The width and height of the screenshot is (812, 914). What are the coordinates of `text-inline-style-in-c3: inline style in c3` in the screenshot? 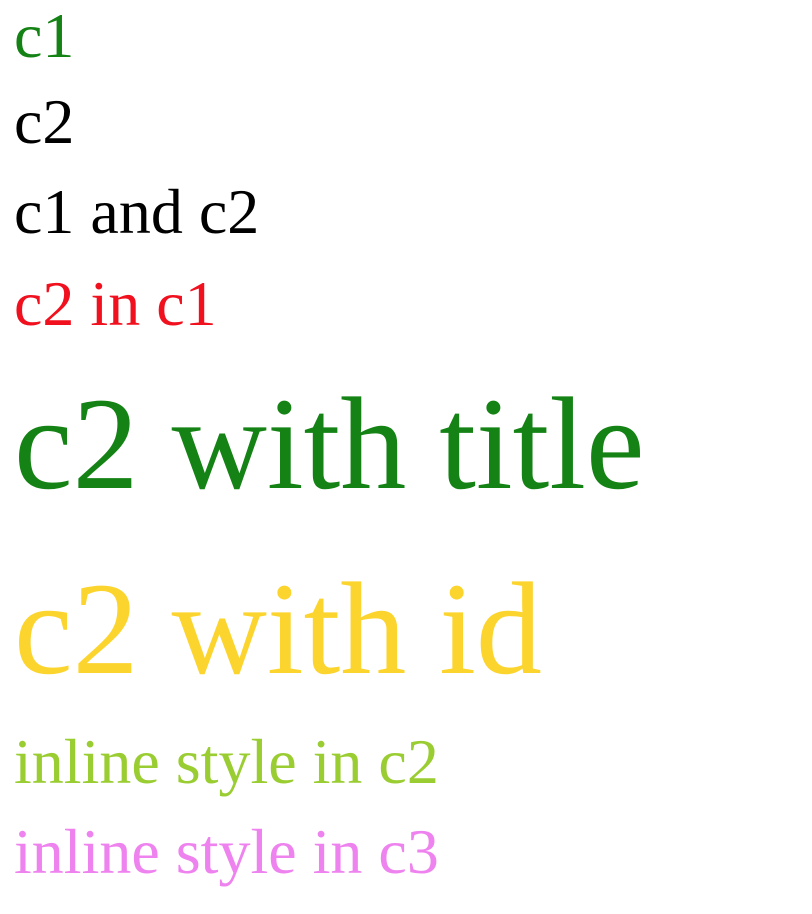 It's located at (226, 851).